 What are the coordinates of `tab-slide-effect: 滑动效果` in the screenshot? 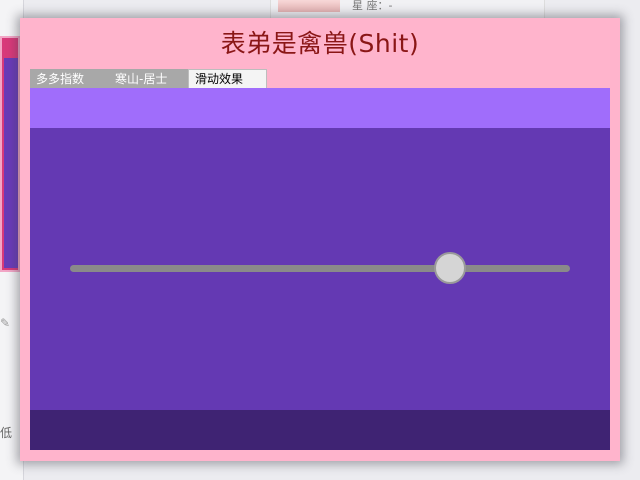 It's located at (227, 79).